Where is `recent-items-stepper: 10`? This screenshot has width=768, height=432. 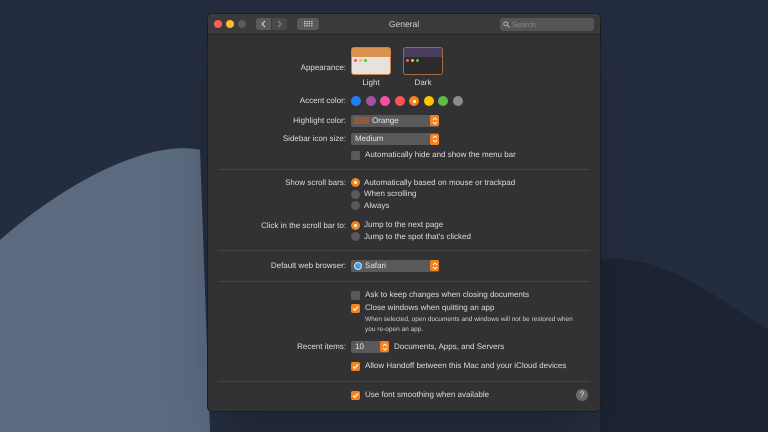
recent-items-stepper: 10 is located at coordinates (370, 346).